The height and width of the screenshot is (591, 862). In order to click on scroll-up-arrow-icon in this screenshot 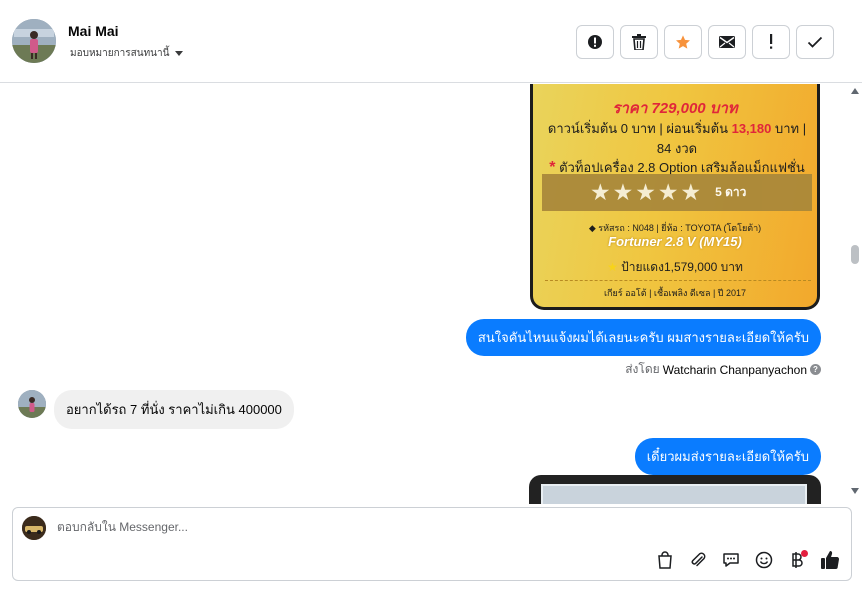, I will do `click(855, 91)`.